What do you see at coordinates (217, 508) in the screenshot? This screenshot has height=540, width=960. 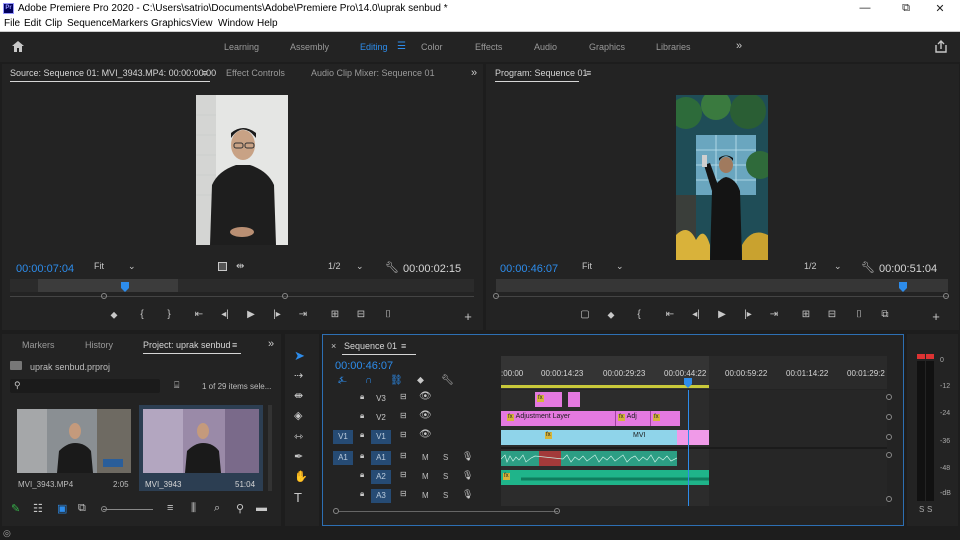 I see `find-icon: ⌕` at bounding box center [217, 508].